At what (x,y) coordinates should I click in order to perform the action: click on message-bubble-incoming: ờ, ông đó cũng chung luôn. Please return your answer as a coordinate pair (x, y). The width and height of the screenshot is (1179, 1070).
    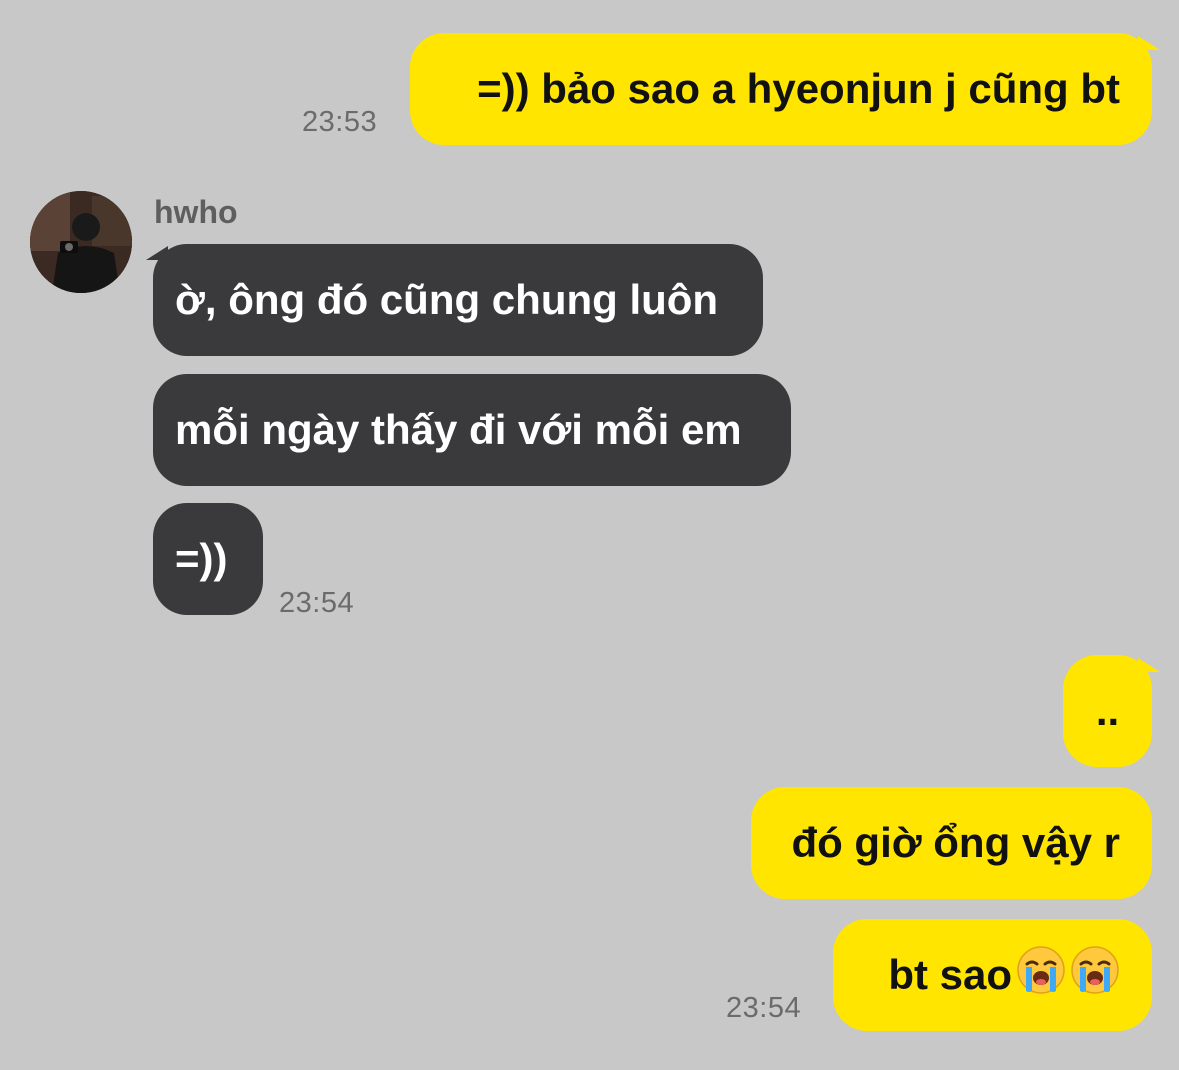
    Looking at the image, I should click on (458, 300).